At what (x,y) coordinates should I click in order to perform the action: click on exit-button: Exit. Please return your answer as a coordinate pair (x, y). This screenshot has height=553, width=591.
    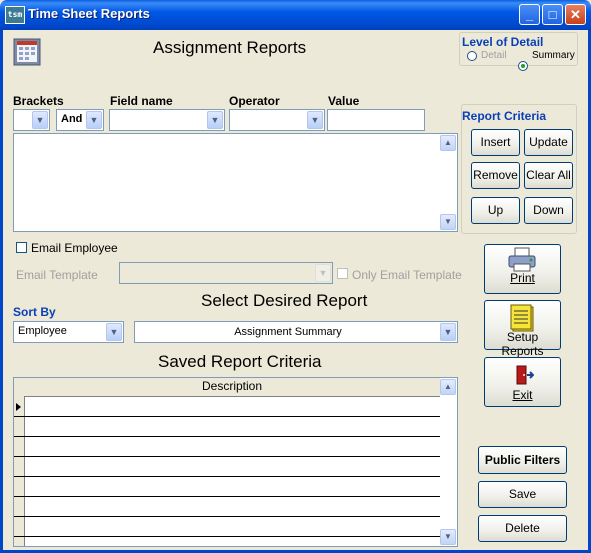
    Looking at the image, I should click on (522, 382).